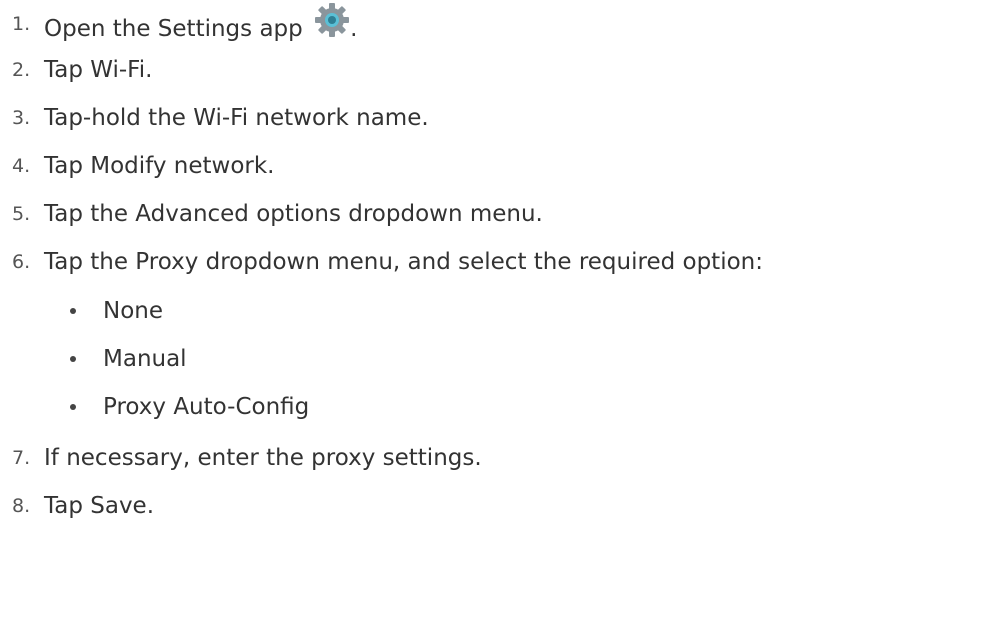  Describe the element at coordinates (159, 166) in the screenshot. I see `step-text: Tap Modify network.` at that location.